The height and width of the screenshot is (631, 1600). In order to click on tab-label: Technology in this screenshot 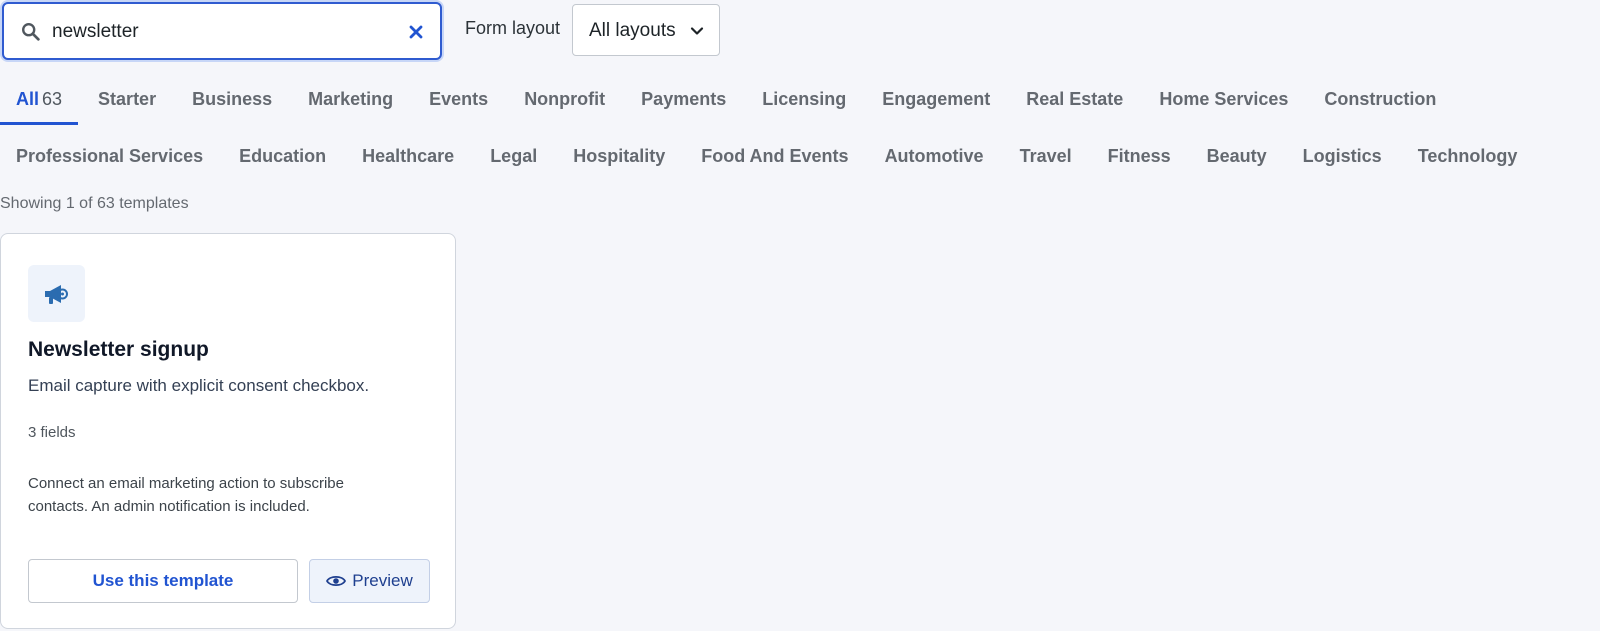, I will do `click(1467, 156)`.